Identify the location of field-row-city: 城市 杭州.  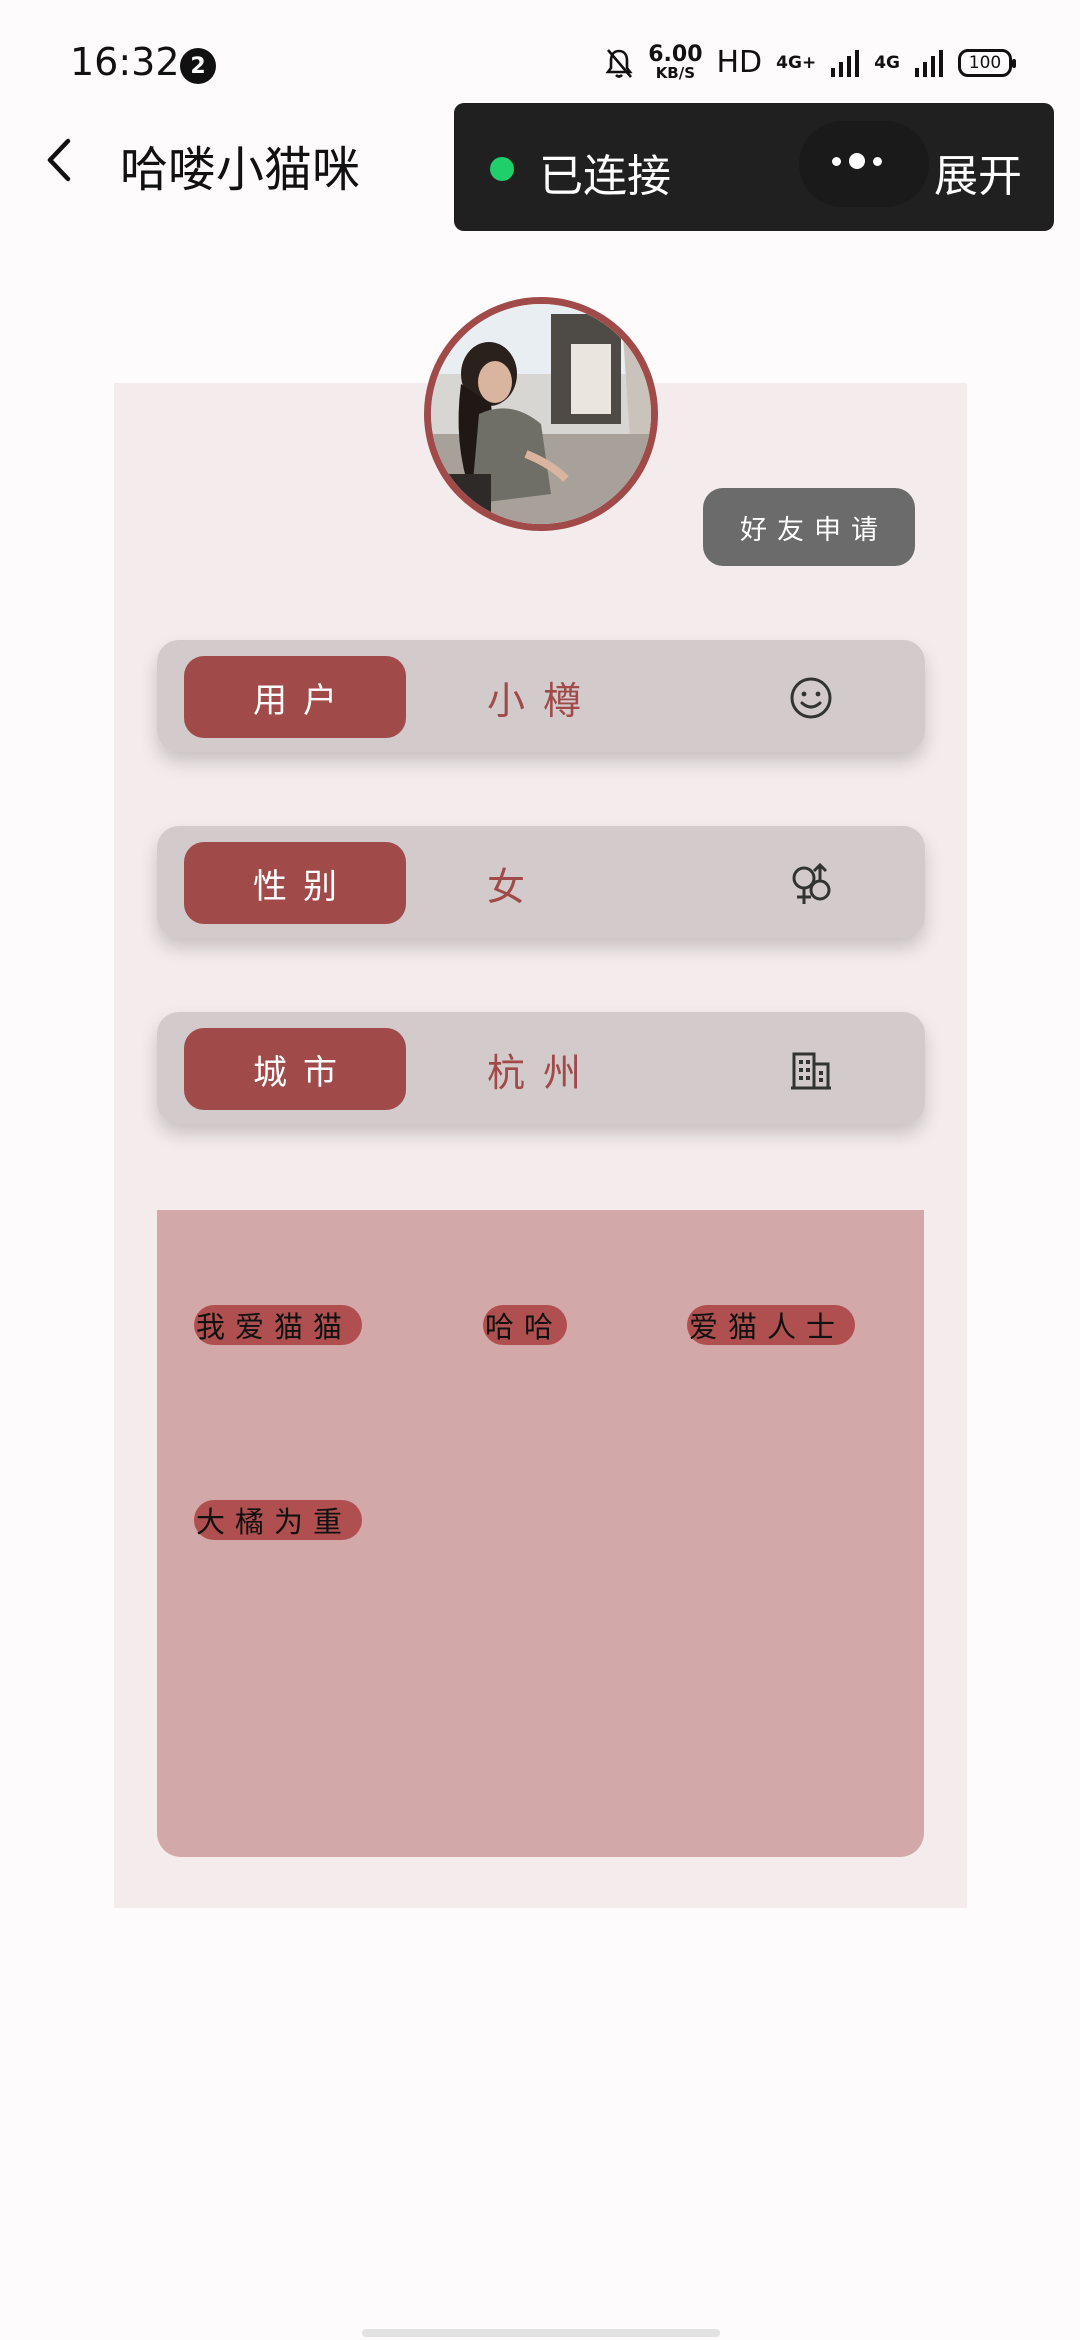
(541, 1068).